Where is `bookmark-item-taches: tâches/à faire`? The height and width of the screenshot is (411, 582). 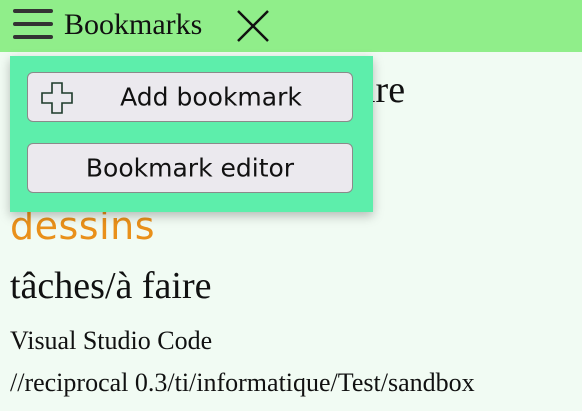
bookmark-item-taches: tâches/à faire is located at coordinates (110, 286).